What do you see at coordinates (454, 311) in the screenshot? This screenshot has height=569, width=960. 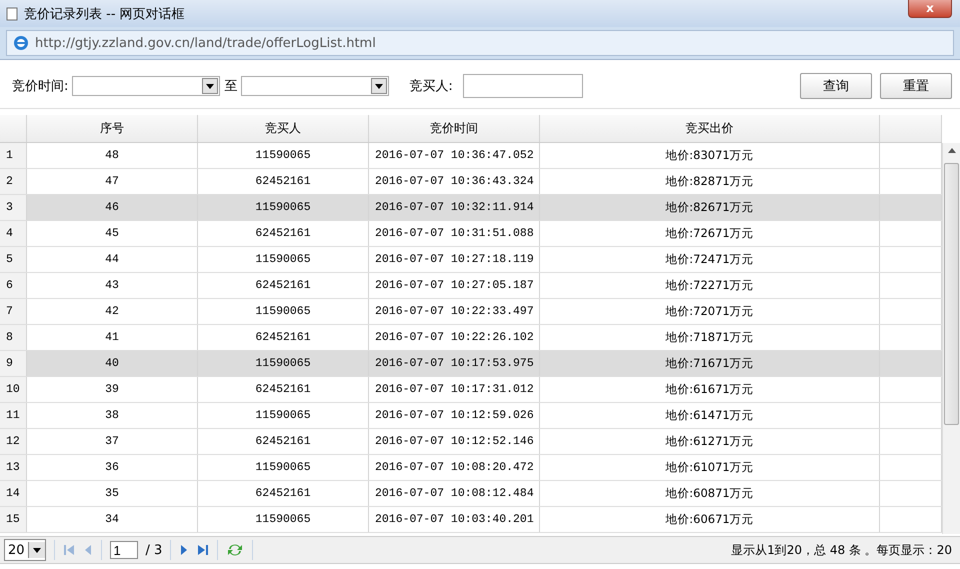 I see `table-cell: 2016-07-07 10:22:33.497` at bounding box center [454, 311].